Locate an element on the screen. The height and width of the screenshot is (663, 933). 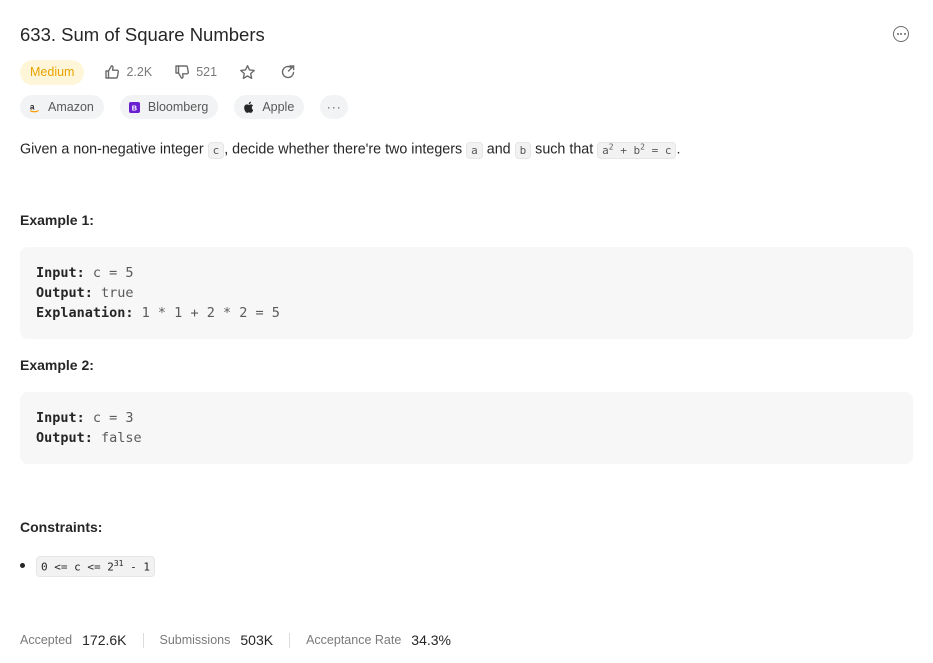
example-1-output: Output: true is located at coordinates (466, 293).